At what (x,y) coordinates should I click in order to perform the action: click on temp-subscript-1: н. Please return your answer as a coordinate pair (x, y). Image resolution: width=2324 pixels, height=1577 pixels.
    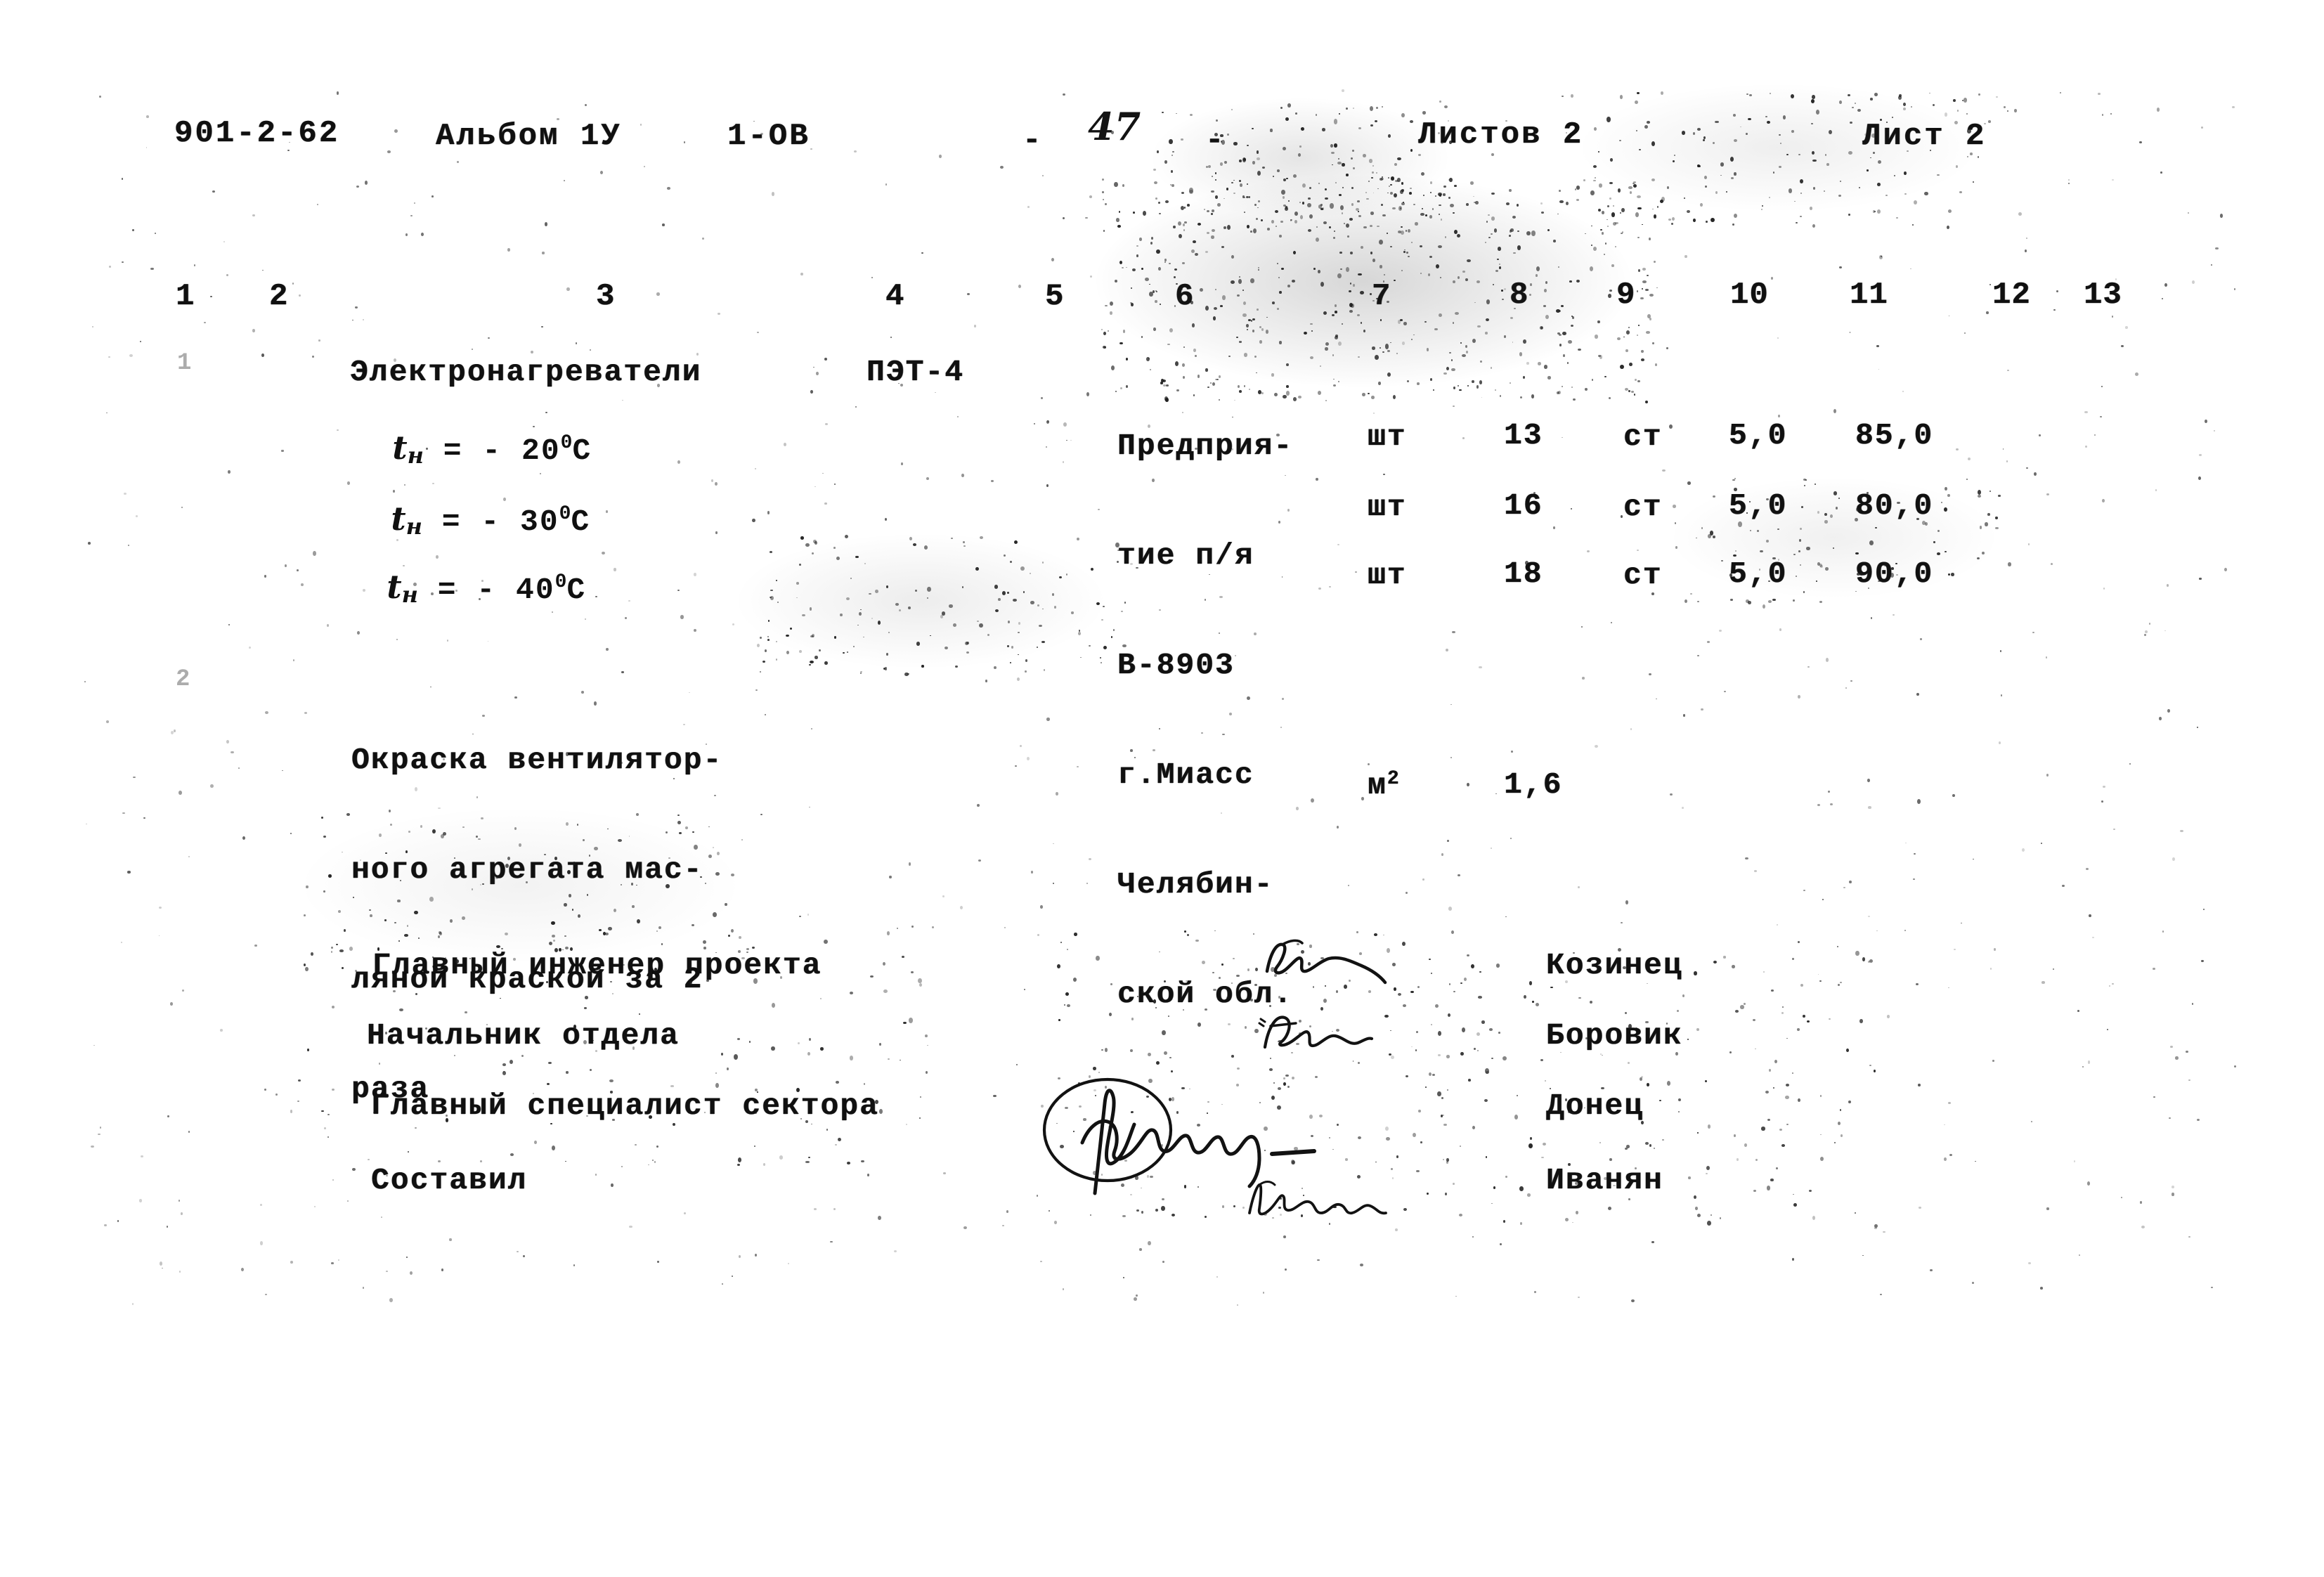
    Looking at the image, I should click on (415, 455).